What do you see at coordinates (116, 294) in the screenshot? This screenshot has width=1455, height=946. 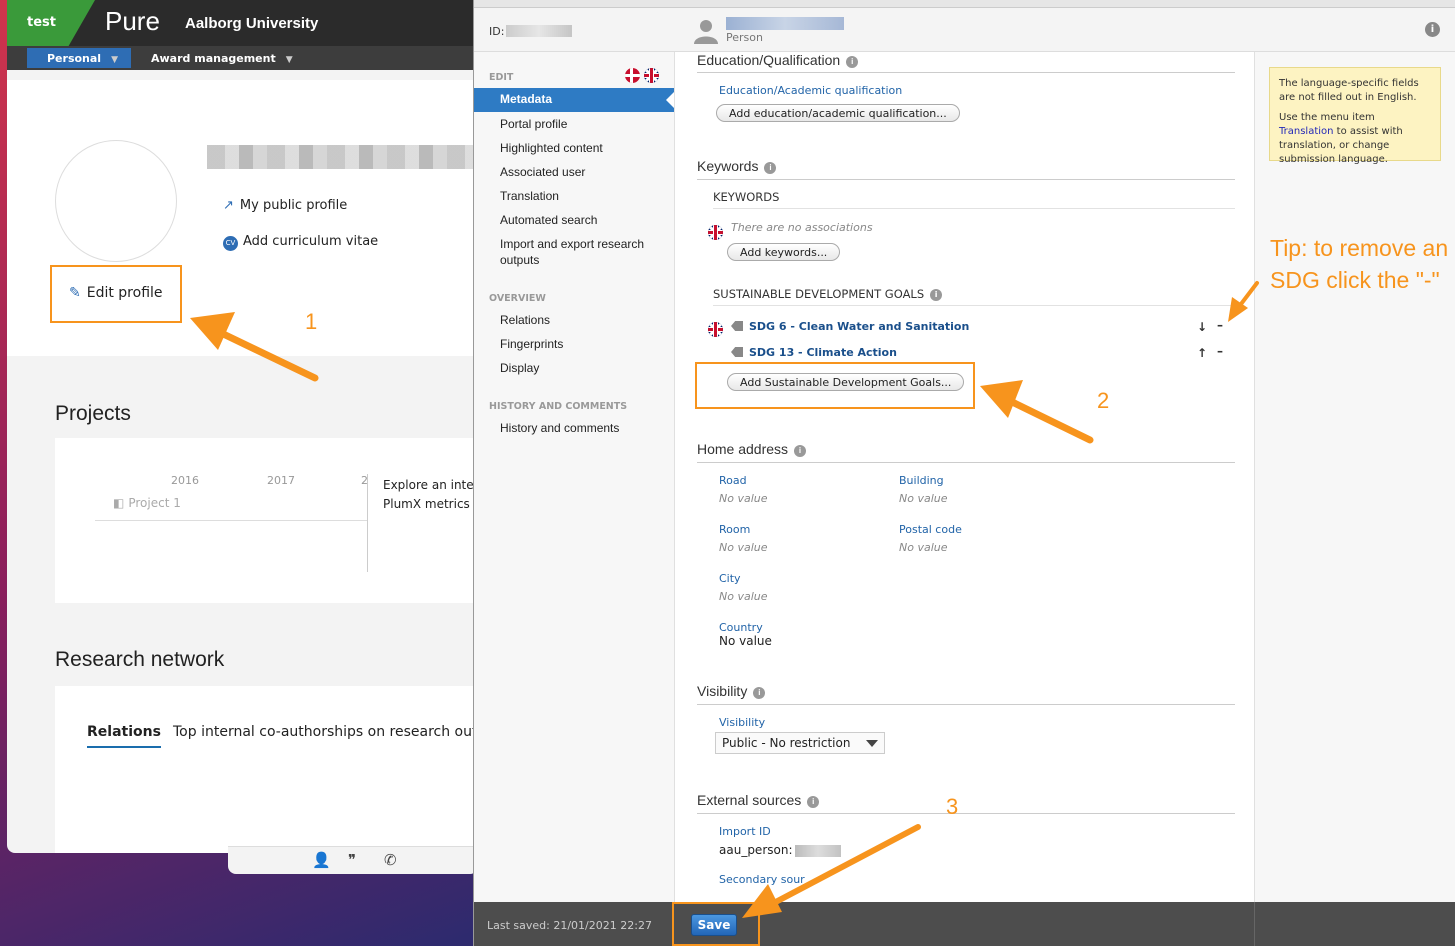 I see `highlight-box-edit-profile` at bounding box center [116, 294].